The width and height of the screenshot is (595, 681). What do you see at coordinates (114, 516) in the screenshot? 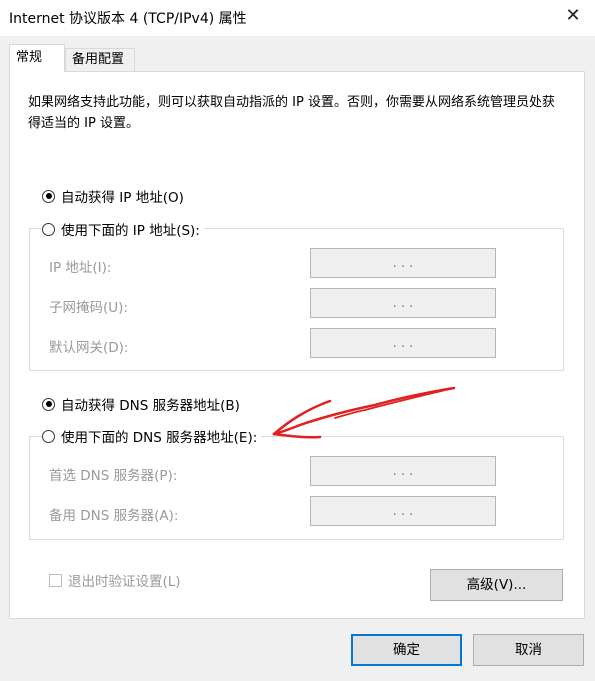
I see `alternate-dns-label: 备用 DNS 服务器(A):` at bounding box center [114, 516].